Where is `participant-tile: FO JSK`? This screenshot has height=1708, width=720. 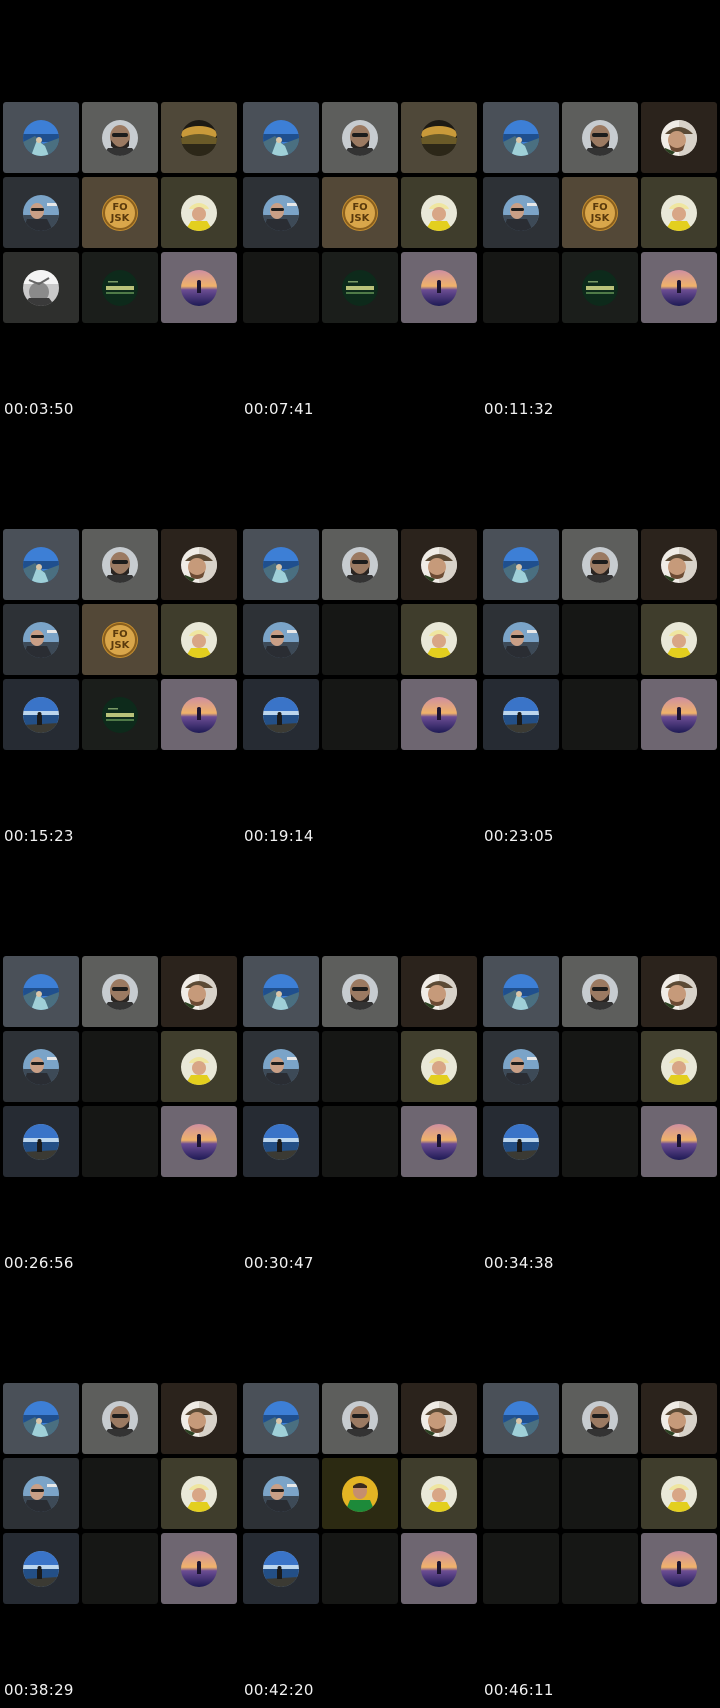 participant-tile: FO JSK is located at coordinates (360, 212).